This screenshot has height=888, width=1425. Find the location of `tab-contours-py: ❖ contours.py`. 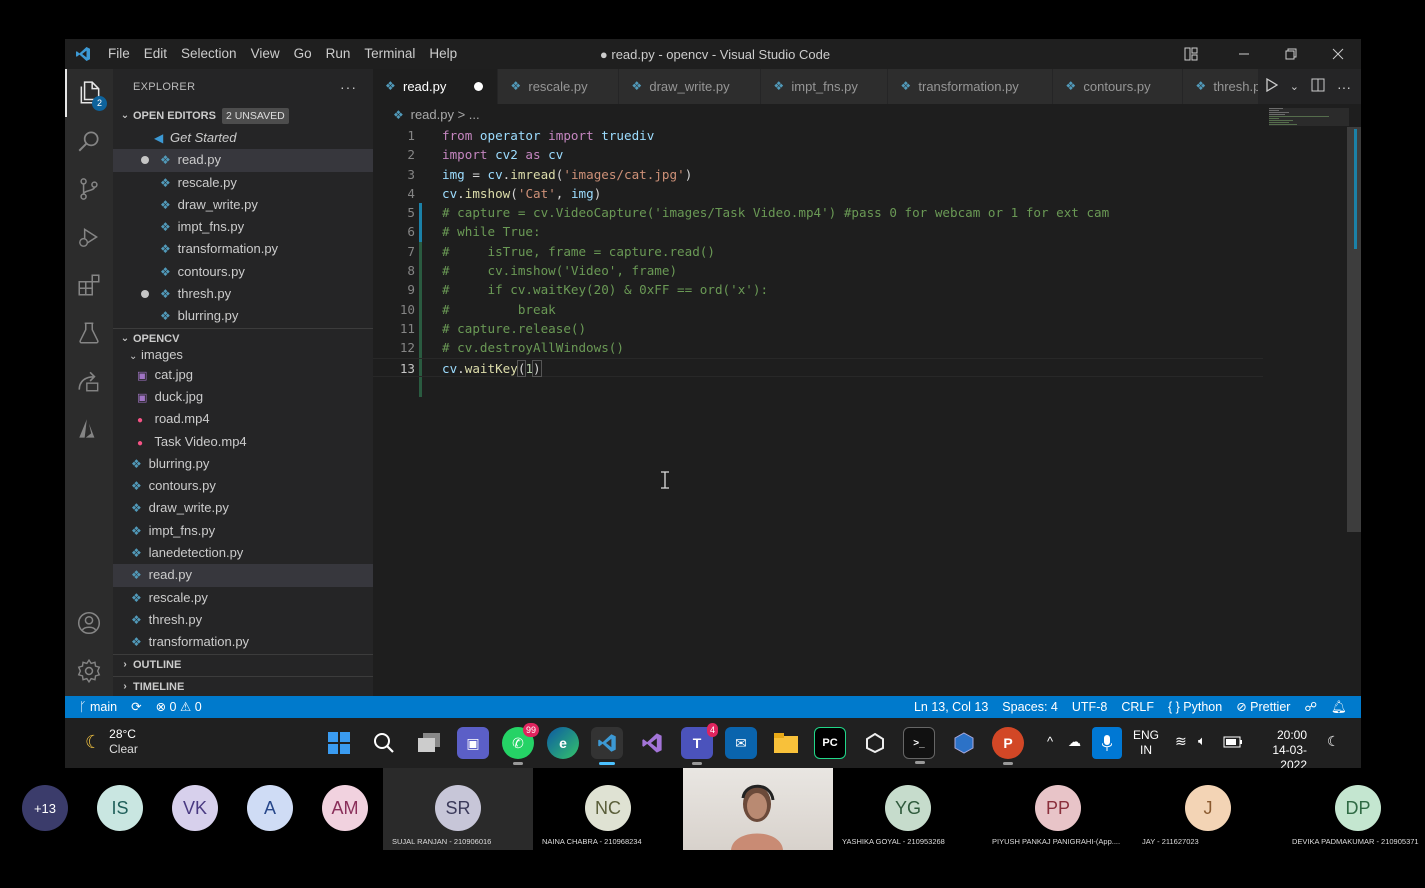

tab-contours-py: ❖ contours.py is located at coordinates (1118, 86).